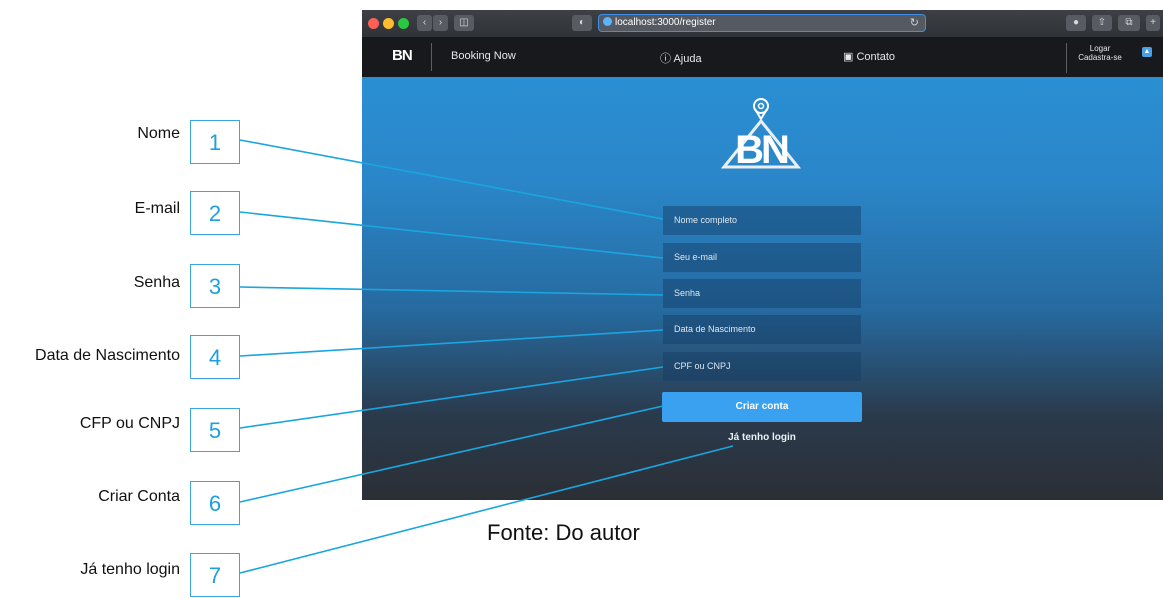 The image size is (1163, 598). I want to click on password-input: Senha, so click(762, 293).